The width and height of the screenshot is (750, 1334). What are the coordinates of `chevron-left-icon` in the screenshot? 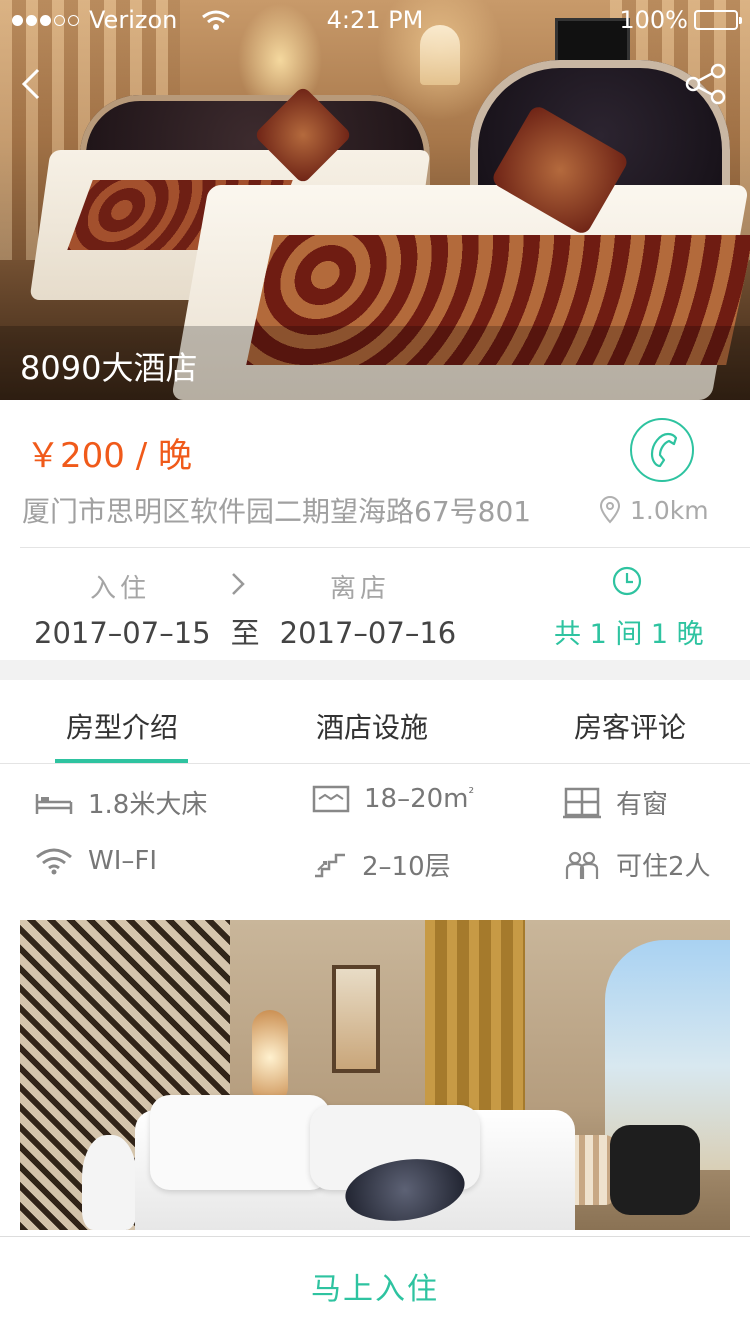 It's located at (30, 84).